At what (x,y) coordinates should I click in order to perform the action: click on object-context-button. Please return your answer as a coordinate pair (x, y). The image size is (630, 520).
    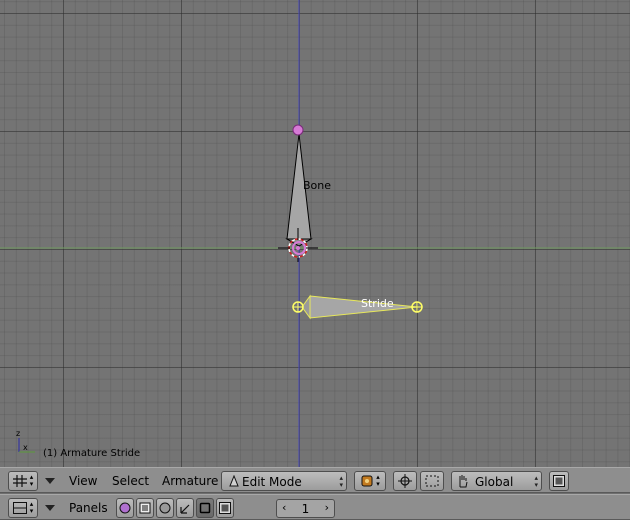
    Looking at the image, I should click on (185, 508).